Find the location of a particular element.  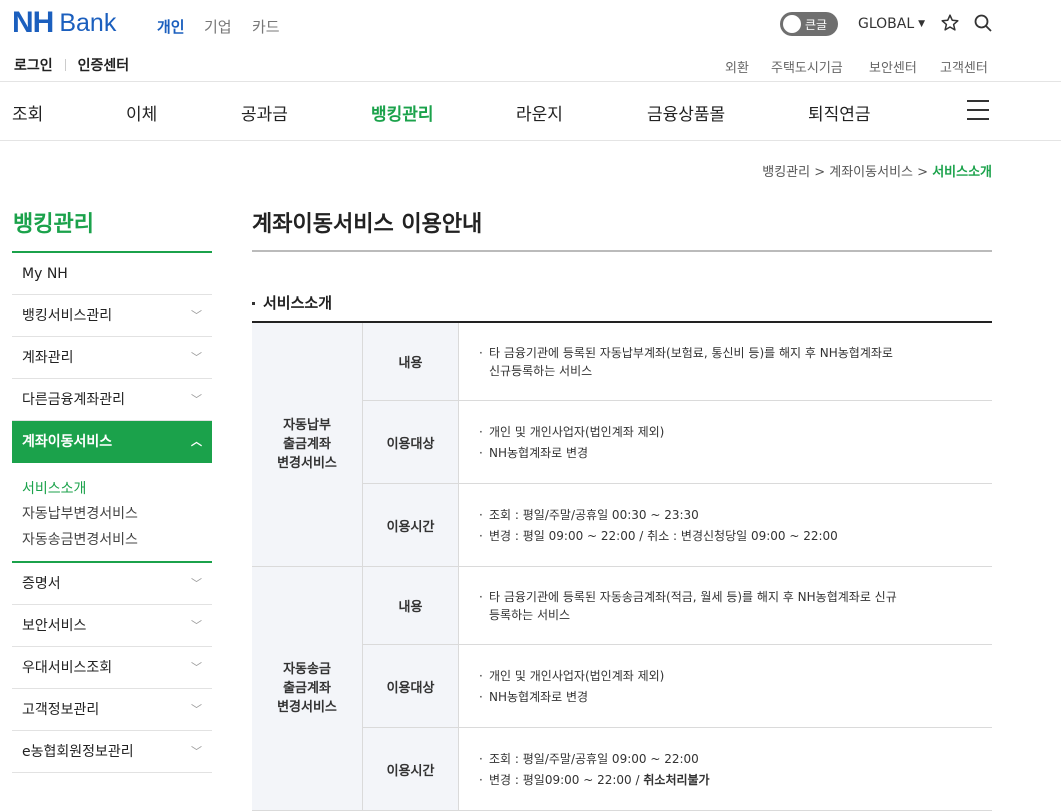

util-link-customer-center: 고객센터 is located at coordinates (964, 66).